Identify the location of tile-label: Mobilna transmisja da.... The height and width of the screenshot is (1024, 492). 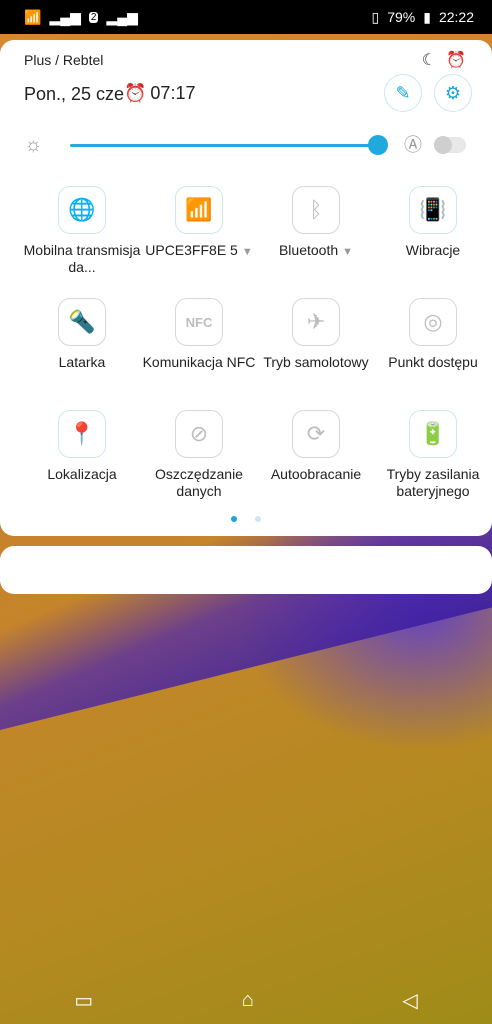
(82, 258).